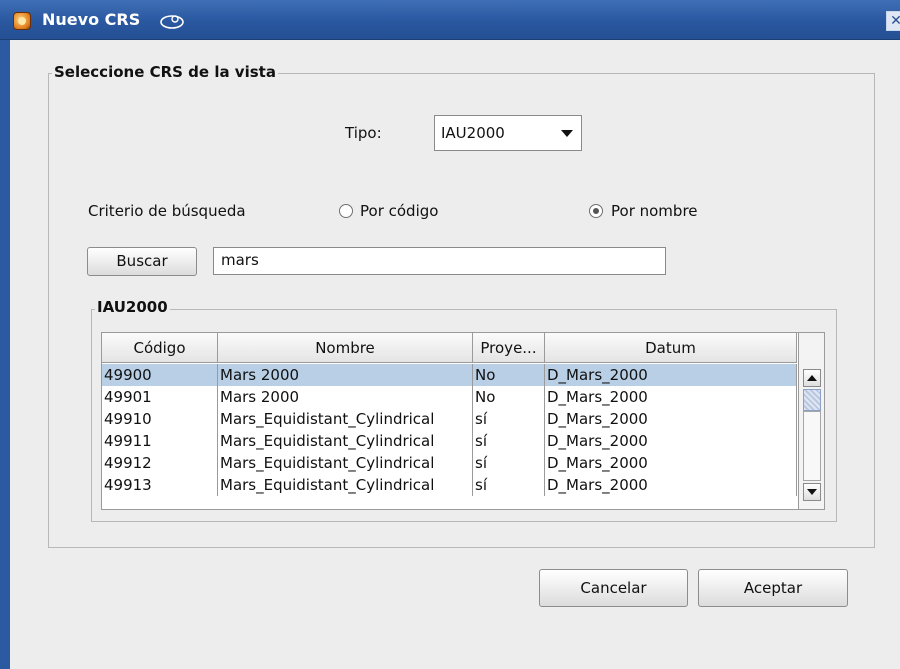 This screenshot has height=669, width=900. What do you see at coordinates (345, 348) in the screenshot?
I see `column-header-nombre: Nombre` at bounding box center [345, 348].